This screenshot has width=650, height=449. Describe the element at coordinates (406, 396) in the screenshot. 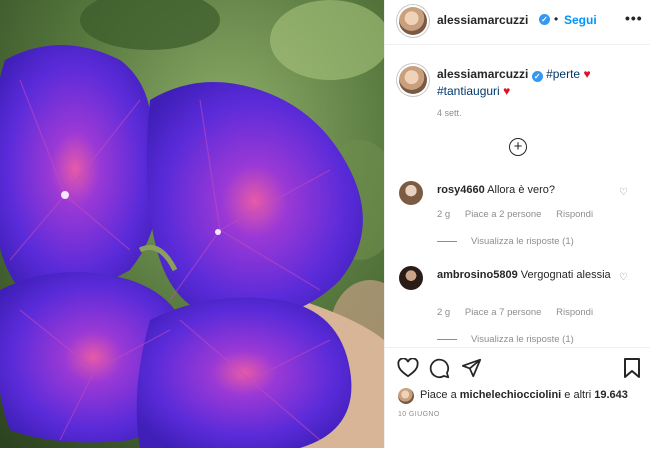

I see `liker-avatar` at that location.